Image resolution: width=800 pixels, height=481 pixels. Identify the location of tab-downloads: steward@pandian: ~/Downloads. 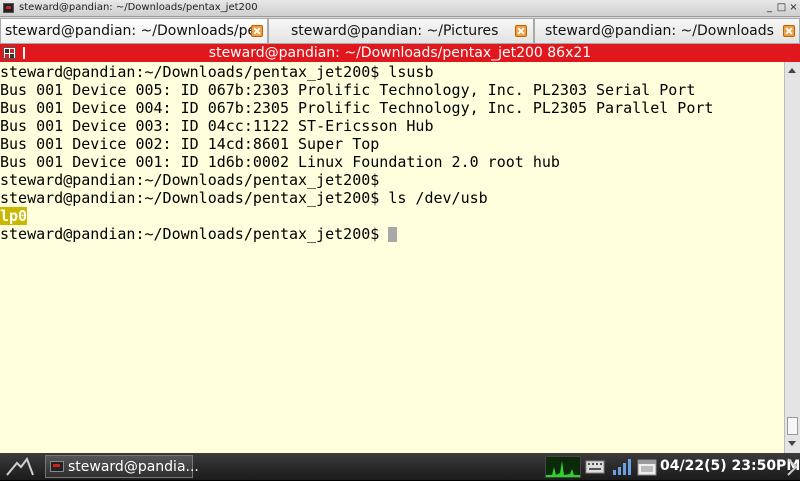
(667, 30).